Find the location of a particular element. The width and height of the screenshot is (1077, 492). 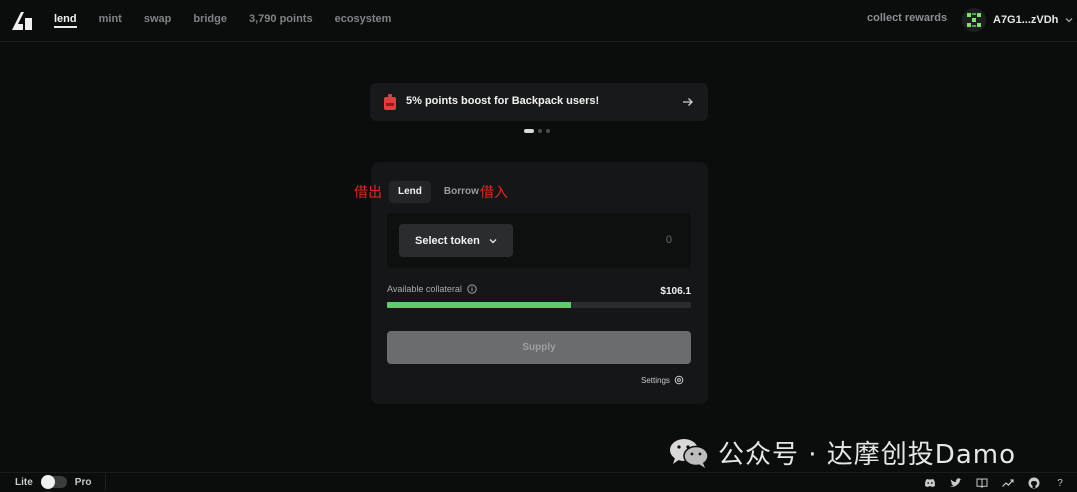

select-token-label: Select token is located at coordinates (447, 240).